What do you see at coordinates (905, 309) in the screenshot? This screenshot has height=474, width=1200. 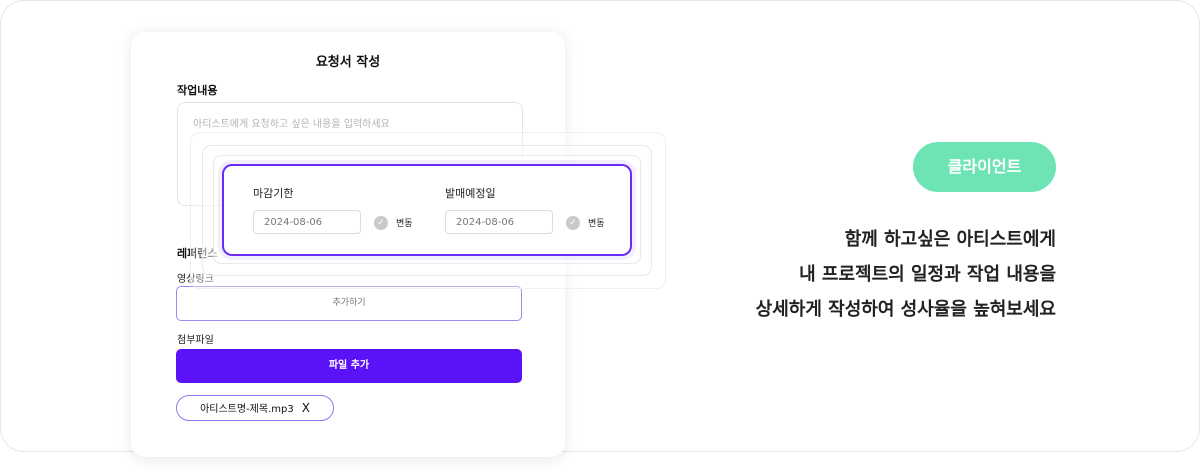 I see `description-line: 상세하게 작성하여 성사율을 높혀보세요` at bounding box center [905, 309].